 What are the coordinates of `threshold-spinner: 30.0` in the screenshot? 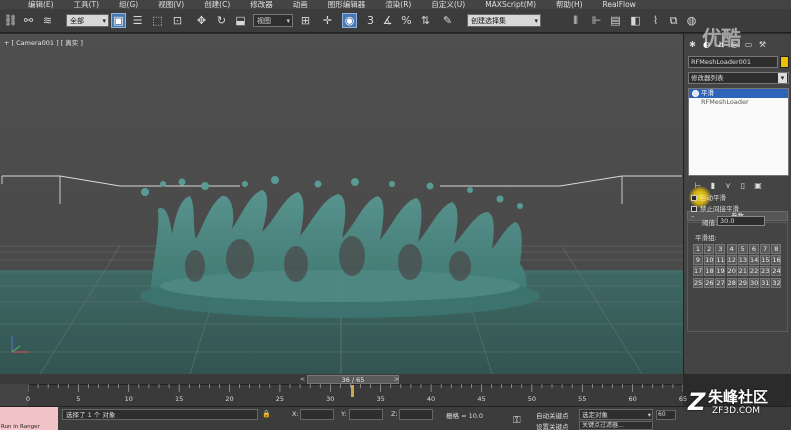 It's located at (741, 221).